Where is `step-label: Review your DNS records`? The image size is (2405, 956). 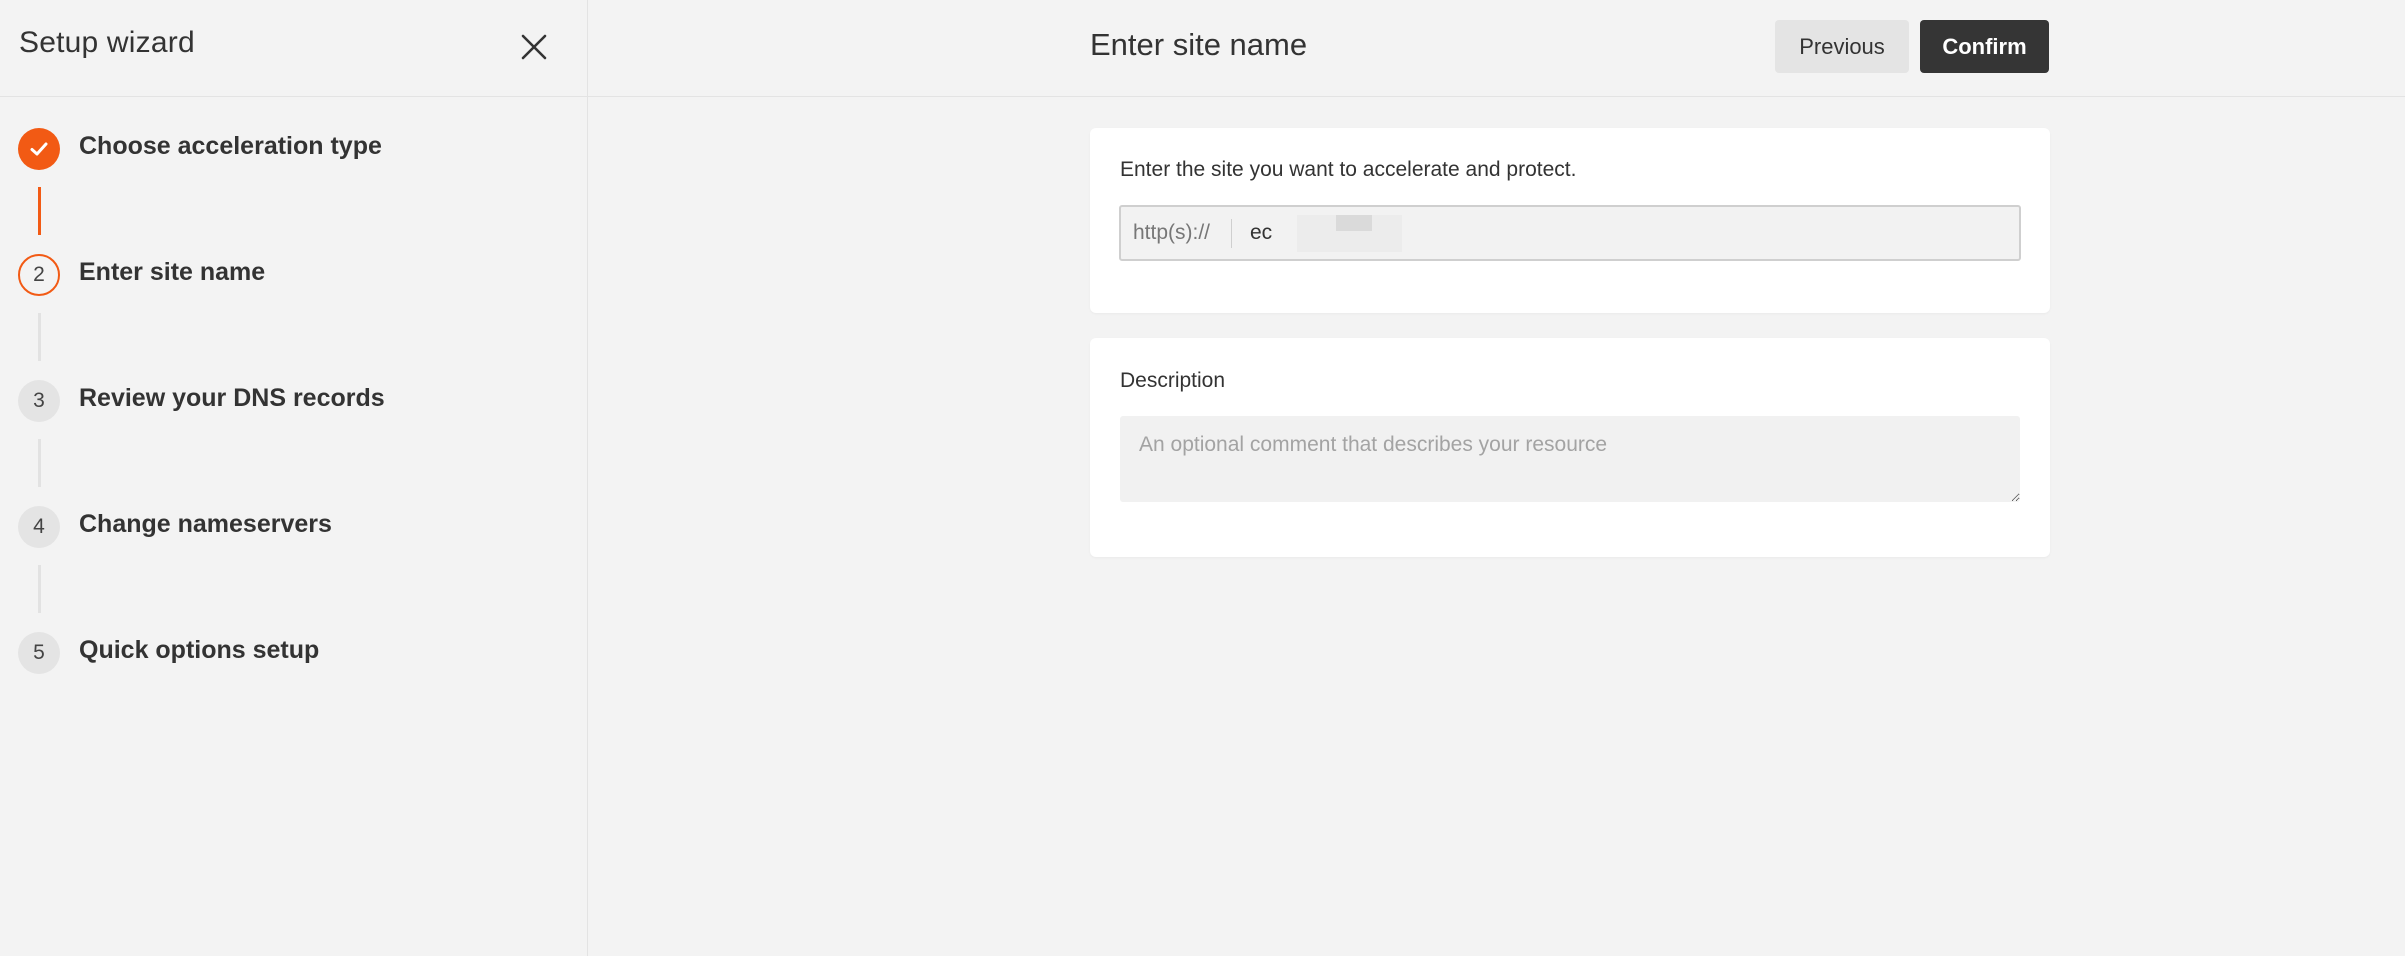 step-label: Review your DNS records is located at coordinates (232, 398).